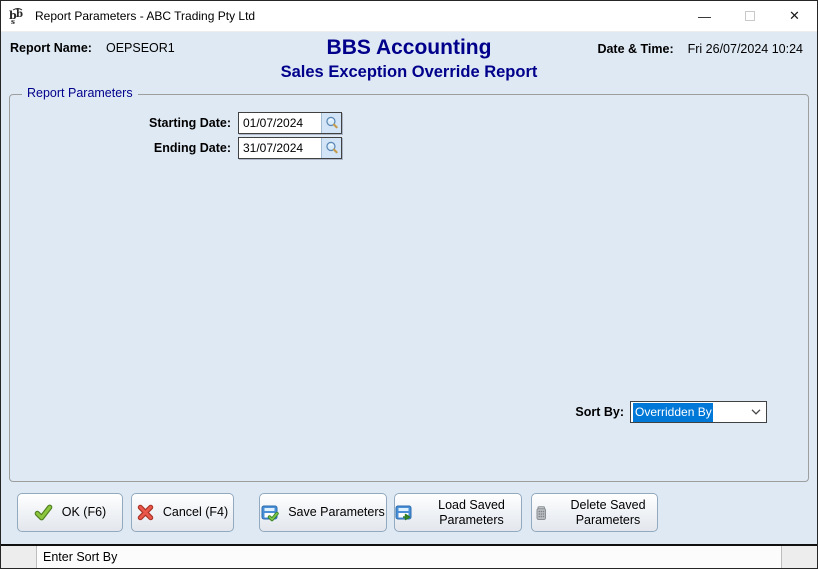 The image size is (818, 569). Describe the element at coordinates (190, 123) in the screenshot. I see `starting-date-label: Starting Date:` at that location.